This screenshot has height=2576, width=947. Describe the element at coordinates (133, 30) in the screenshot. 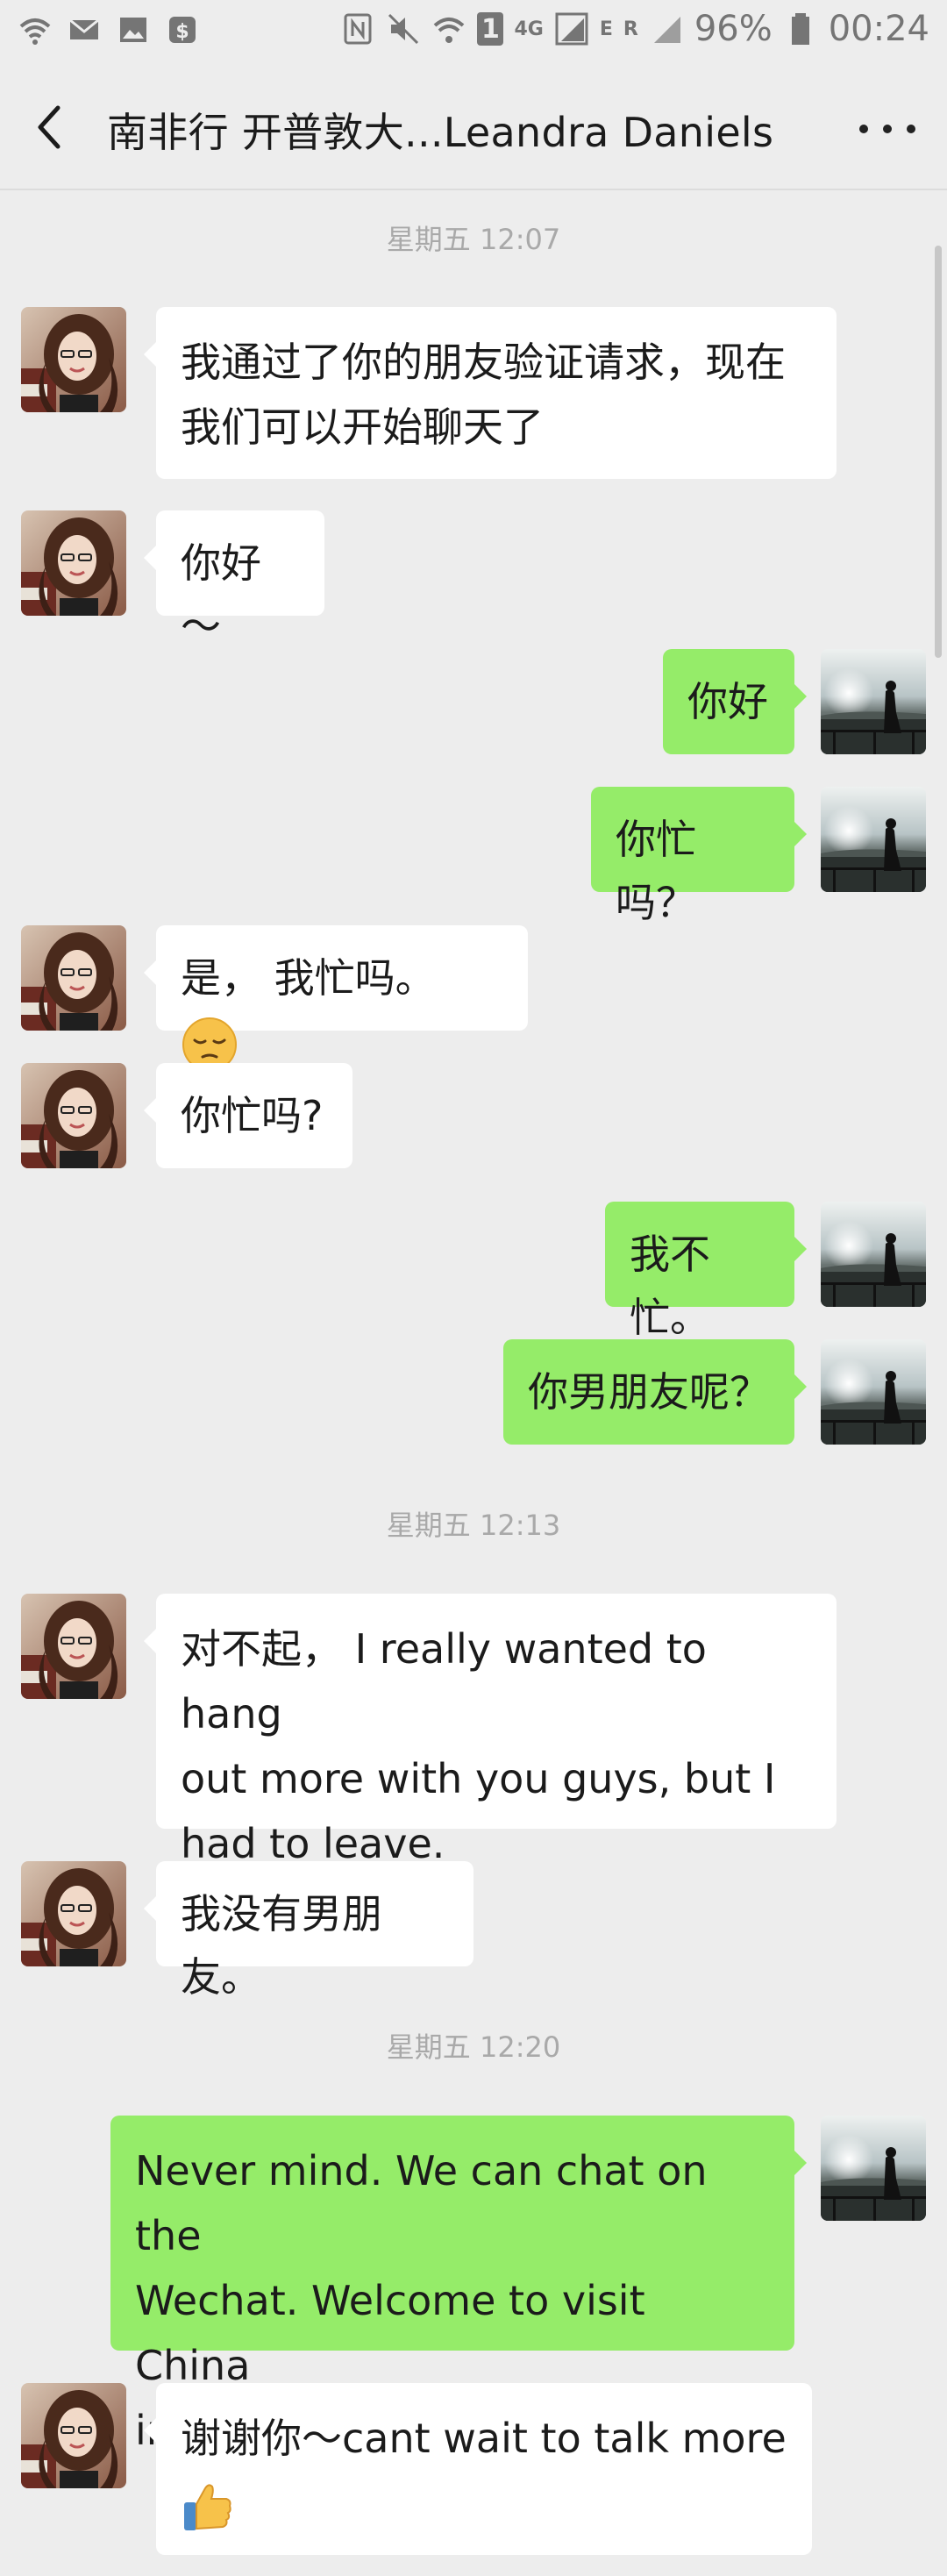

I see `gallery-icon` at that location.